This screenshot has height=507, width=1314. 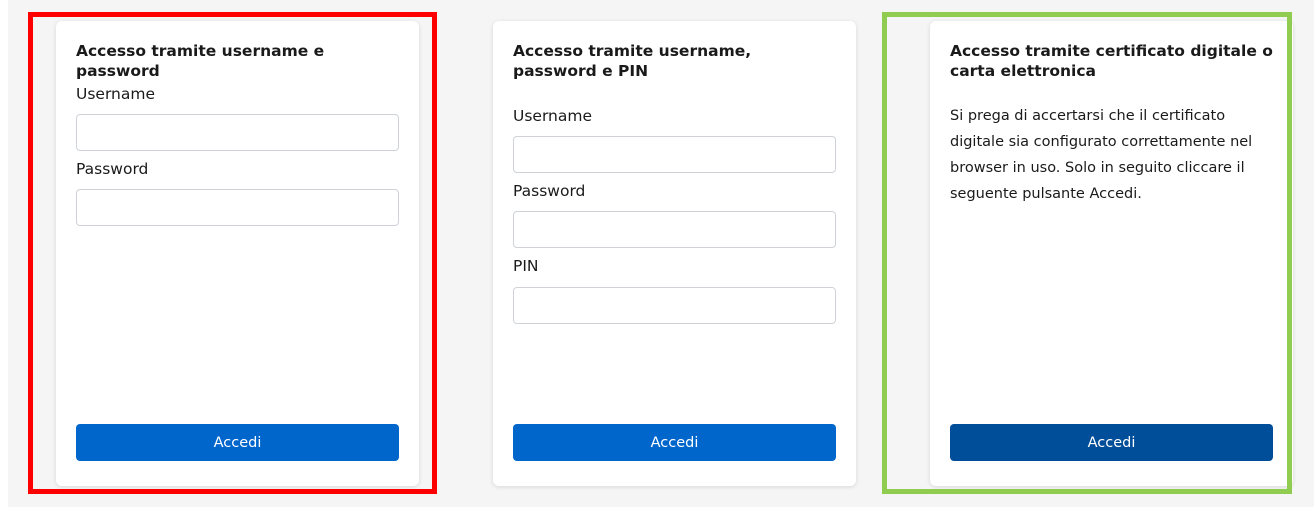 What do you see at coordinates (526, 266) in the screenshot?
I see `pin-label: PIN` at bounding box center [526, 266].